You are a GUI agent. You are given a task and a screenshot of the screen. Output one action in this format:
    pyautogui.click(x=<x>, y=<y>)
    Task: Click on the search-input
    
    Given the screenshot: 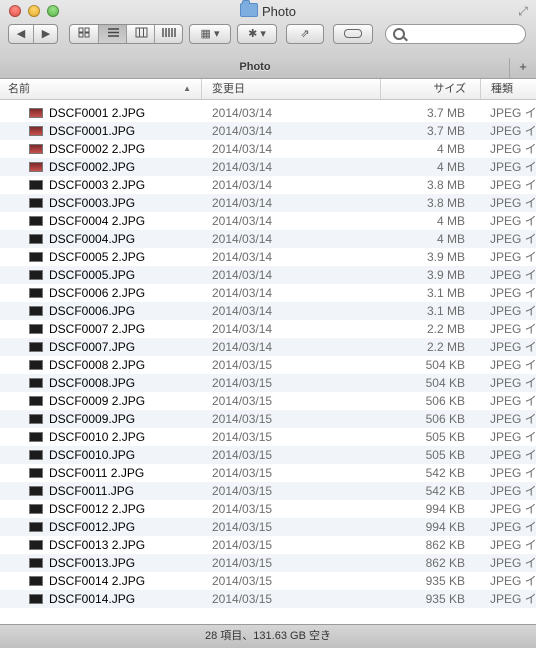 What is the action you would take?
    pyautogui.click(x=465, y=35)
    